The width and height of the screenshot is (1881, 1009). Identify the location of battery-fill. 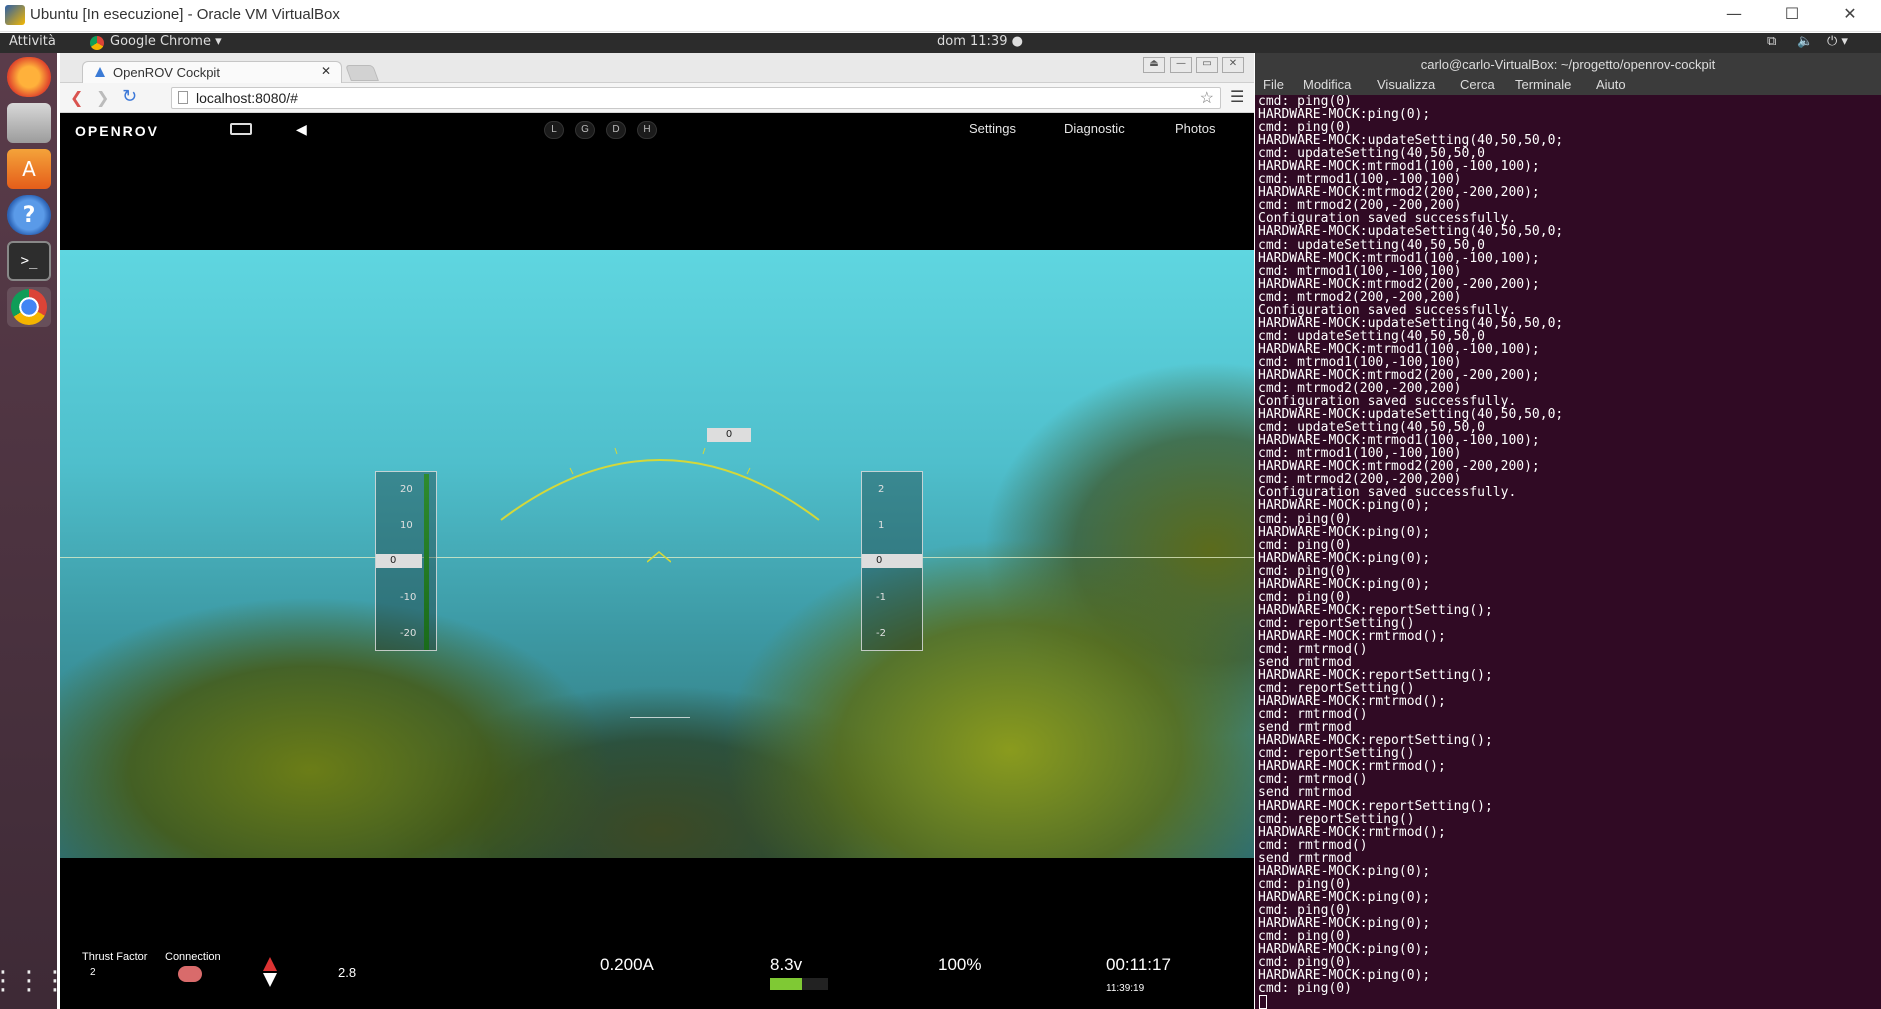
(786, 984).